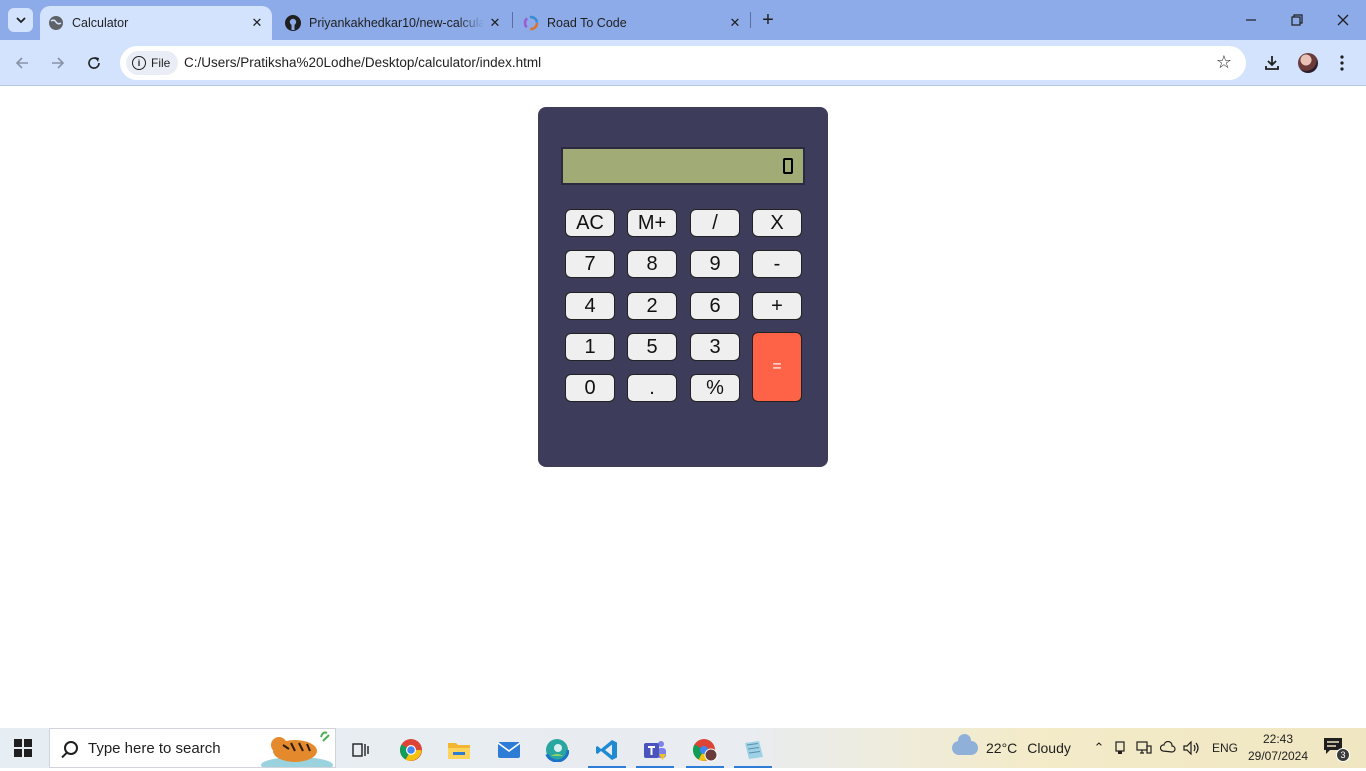 The height and width of the screenshot is (771, 1366). I want to click on key-3: 3, so click(715, 347).